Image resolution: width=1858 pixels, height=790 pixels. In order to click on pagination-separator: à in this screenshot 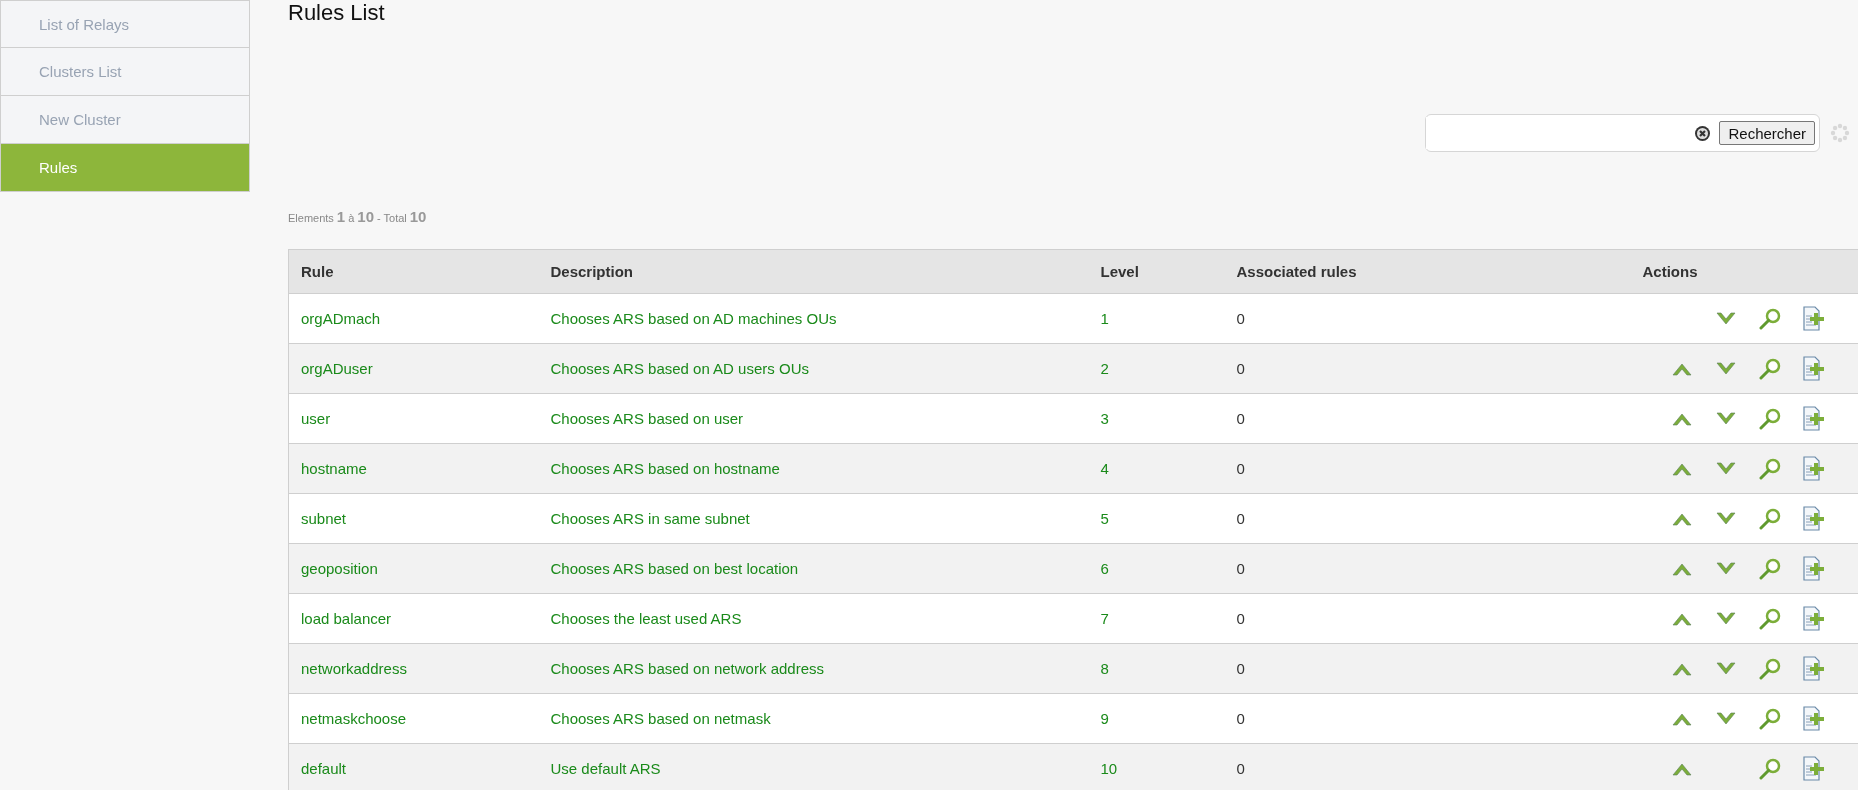, I will do `click(351, 218)`.